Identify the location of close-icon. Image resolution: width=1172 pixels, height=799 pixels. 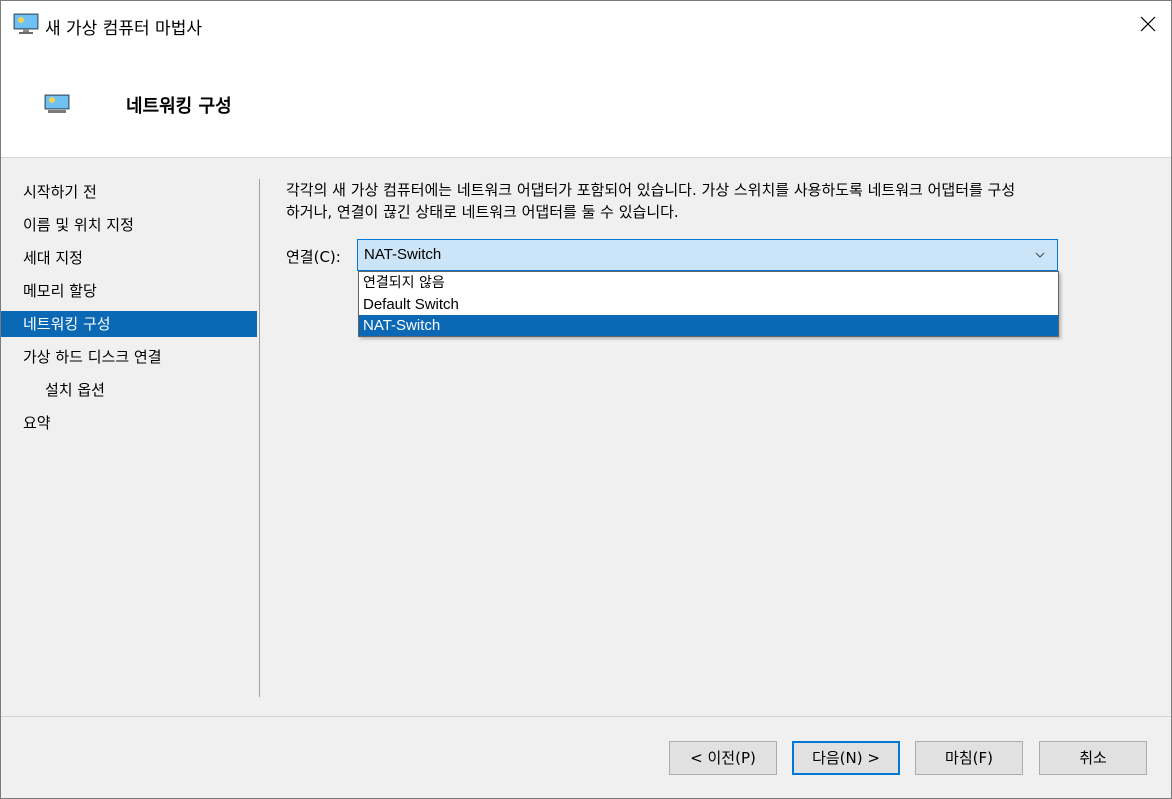
(1148, 26).